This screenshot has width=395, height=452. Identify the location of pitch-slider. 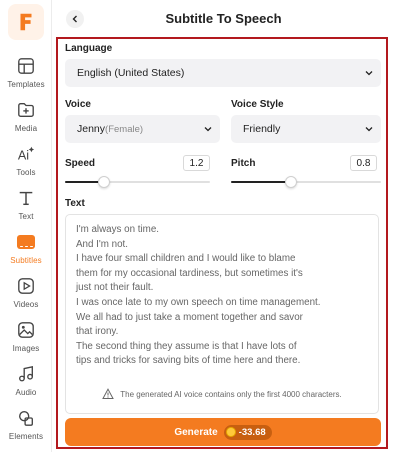
(306, 182).